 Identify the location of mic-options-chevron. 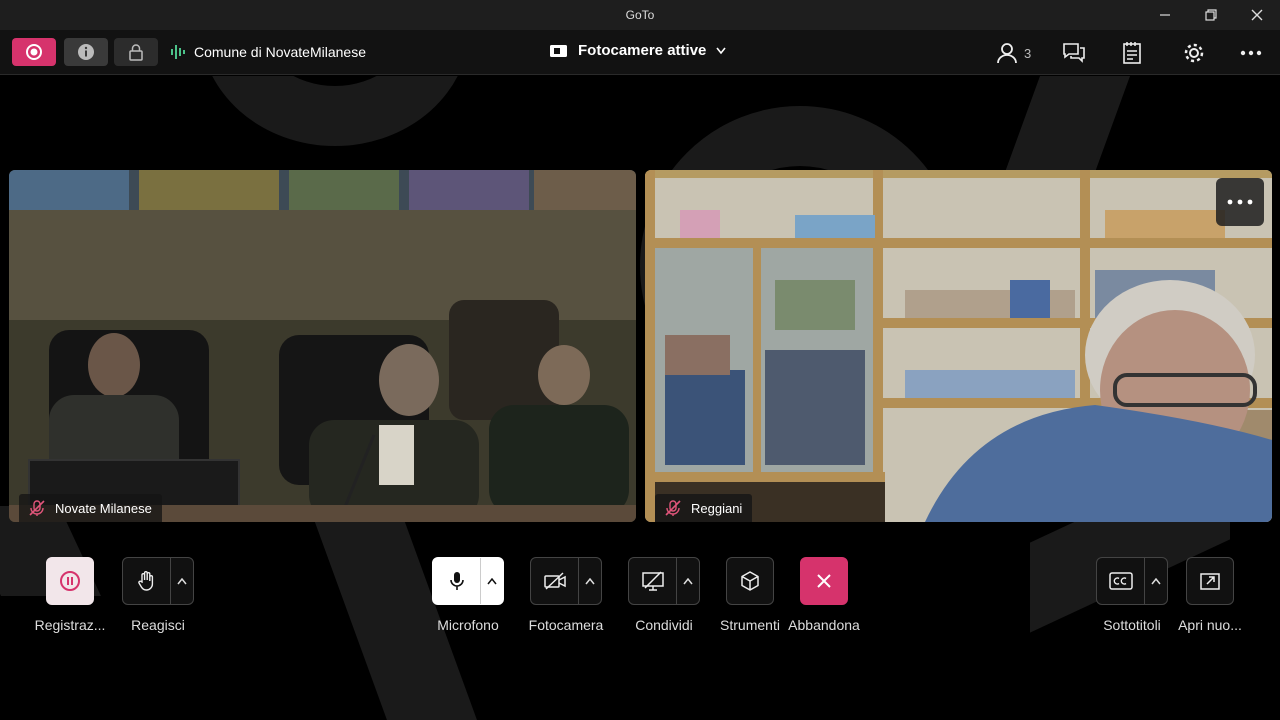
(491, 581).